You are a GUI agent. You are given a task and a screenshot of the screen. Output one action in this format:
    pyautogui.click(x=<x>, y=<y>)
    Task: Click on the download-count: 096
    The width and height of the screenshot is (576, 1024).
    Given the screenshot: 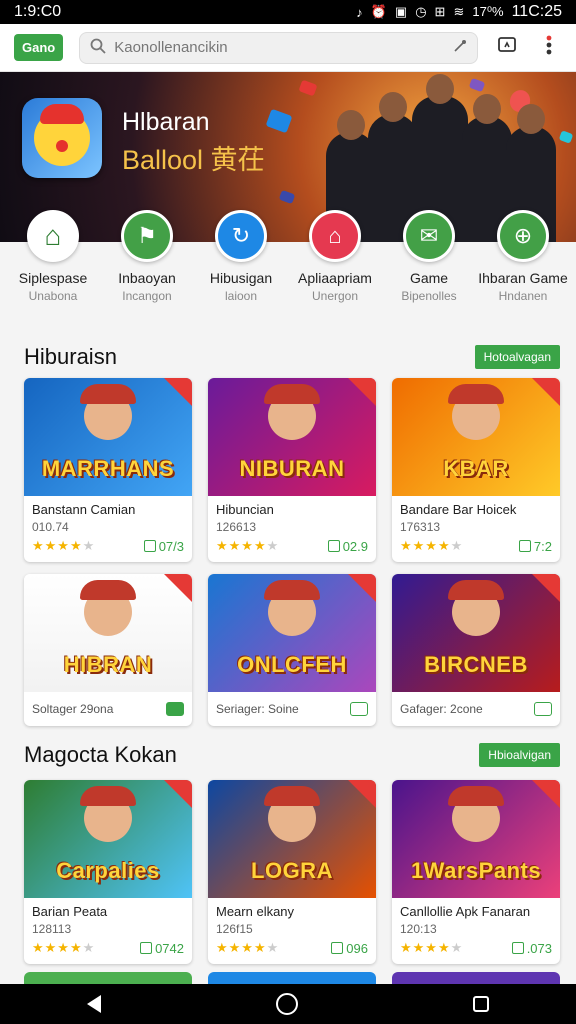 What is the action you would take?
    pyautogui.click(x=349, y=948)
    